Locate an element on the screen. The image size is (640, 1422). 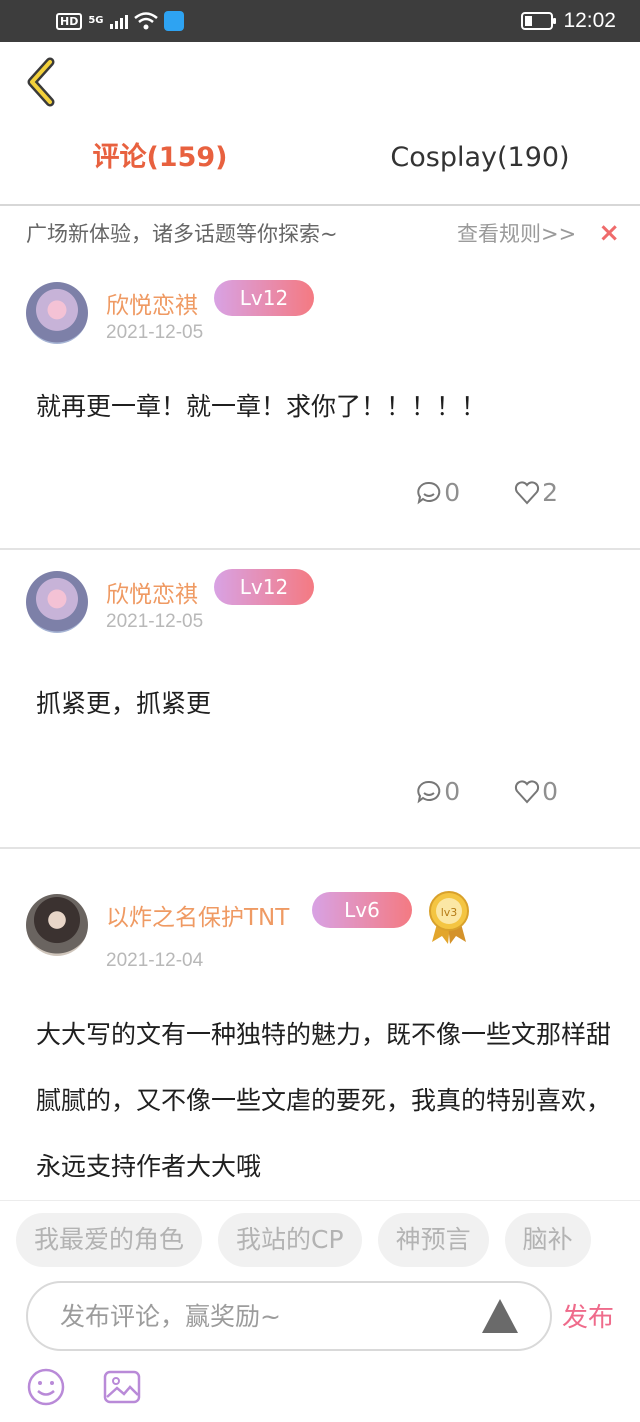
tab-bar: 评论(159) Cosplay(190) is located at coordinates (320, 159).